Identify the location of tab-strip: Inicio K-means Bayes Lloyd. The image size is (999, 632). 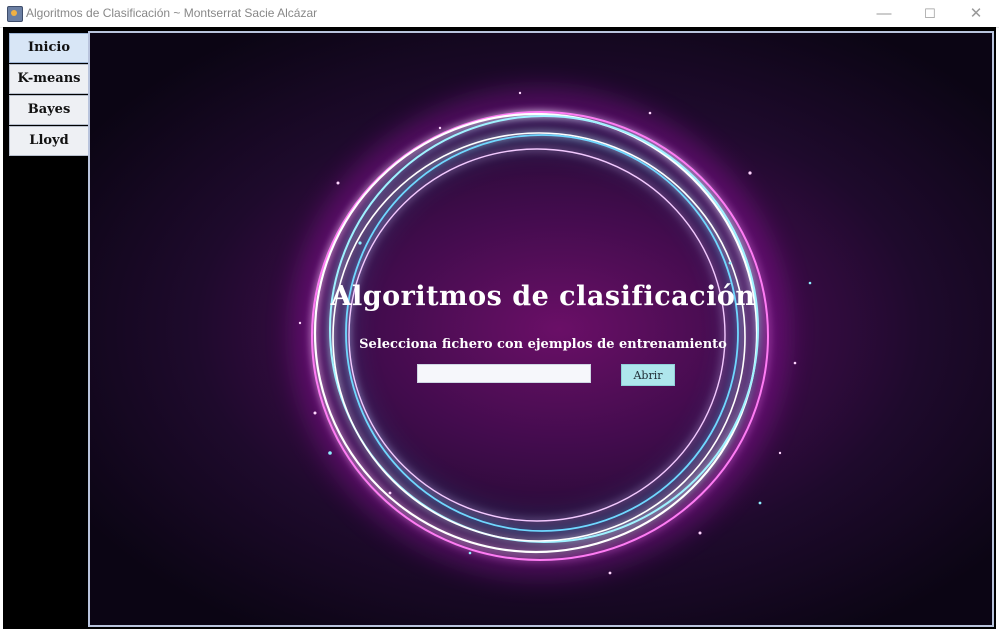
(48, 95).